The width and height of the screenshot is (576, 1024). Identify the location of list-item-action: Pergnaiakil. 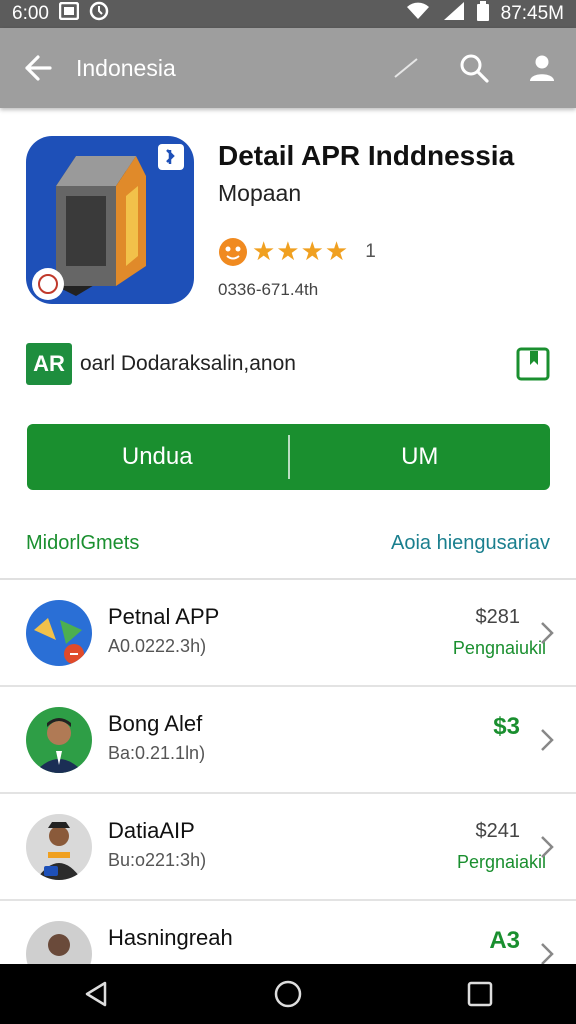
(501, 862).